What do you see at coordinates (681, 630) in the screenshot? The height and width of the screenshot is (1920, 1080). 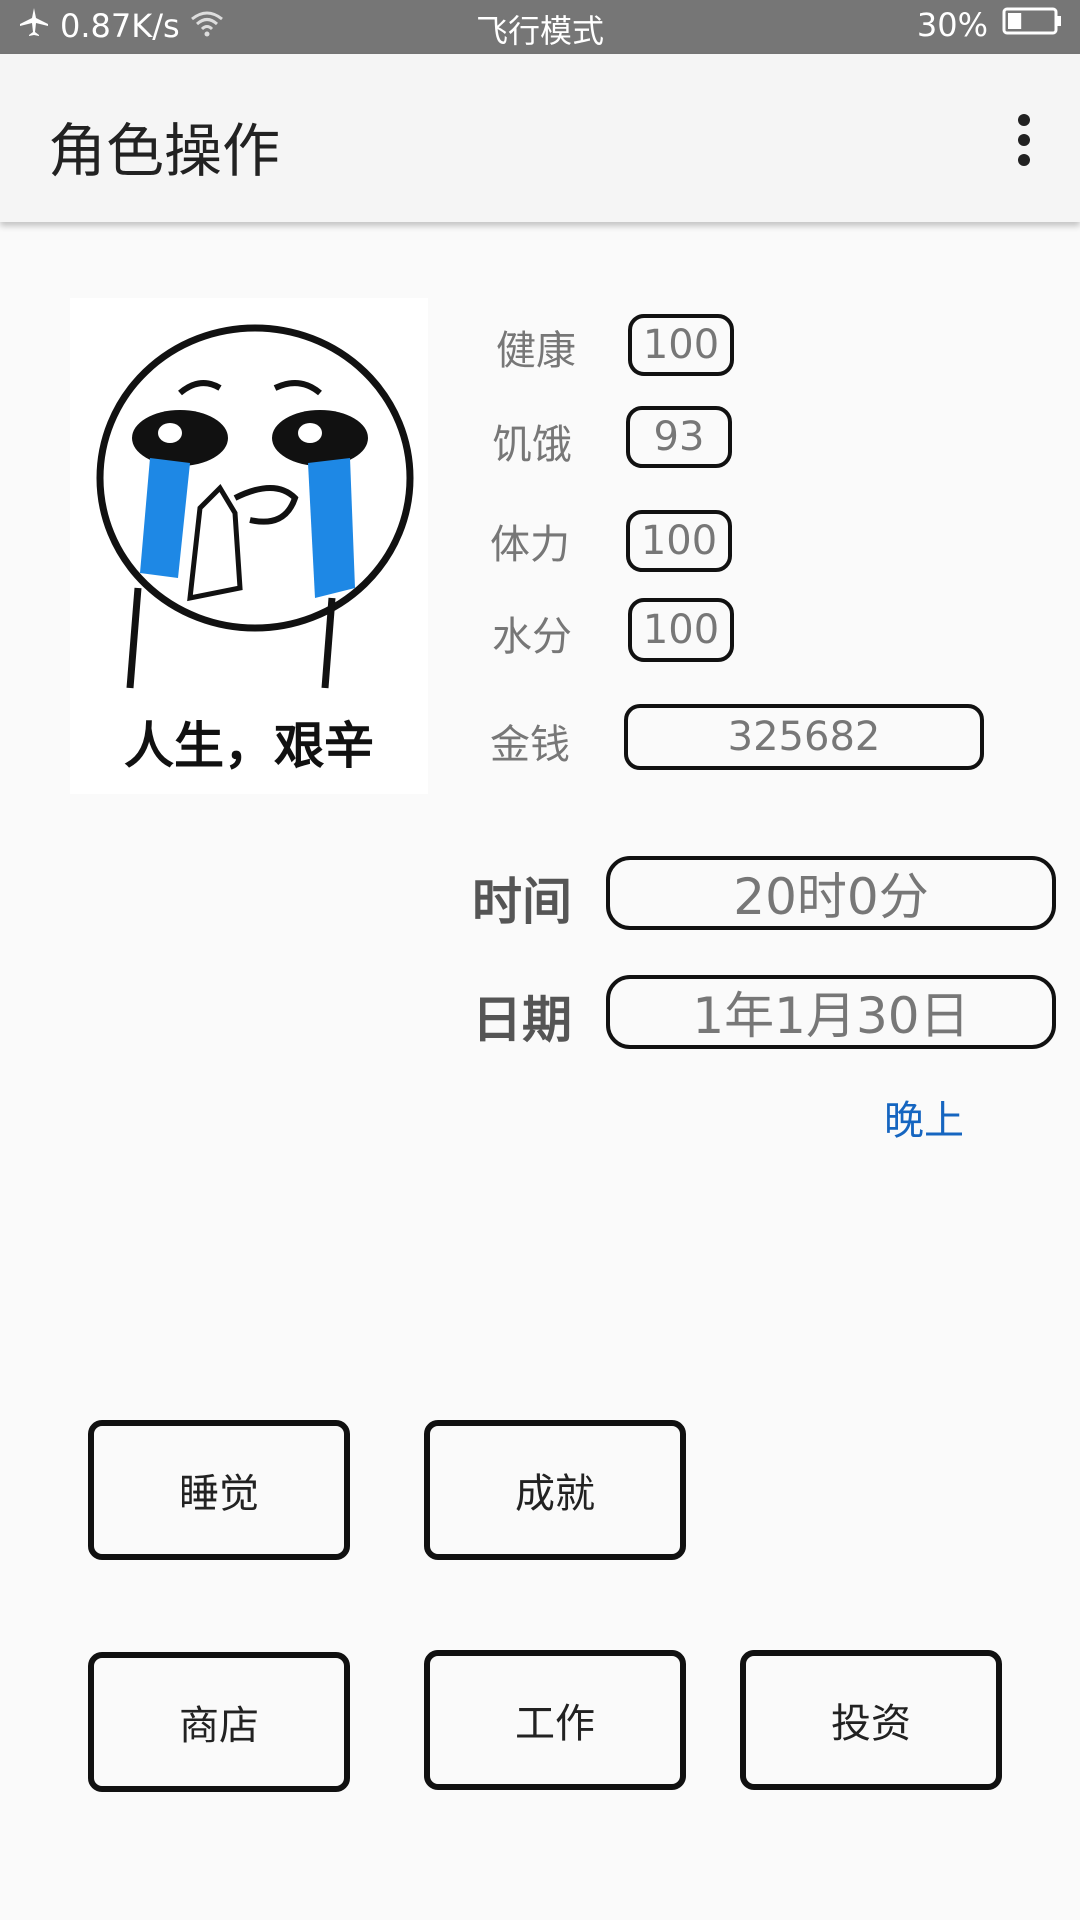 I see `stat-value-water: 100` at bounding box center [681, 630].